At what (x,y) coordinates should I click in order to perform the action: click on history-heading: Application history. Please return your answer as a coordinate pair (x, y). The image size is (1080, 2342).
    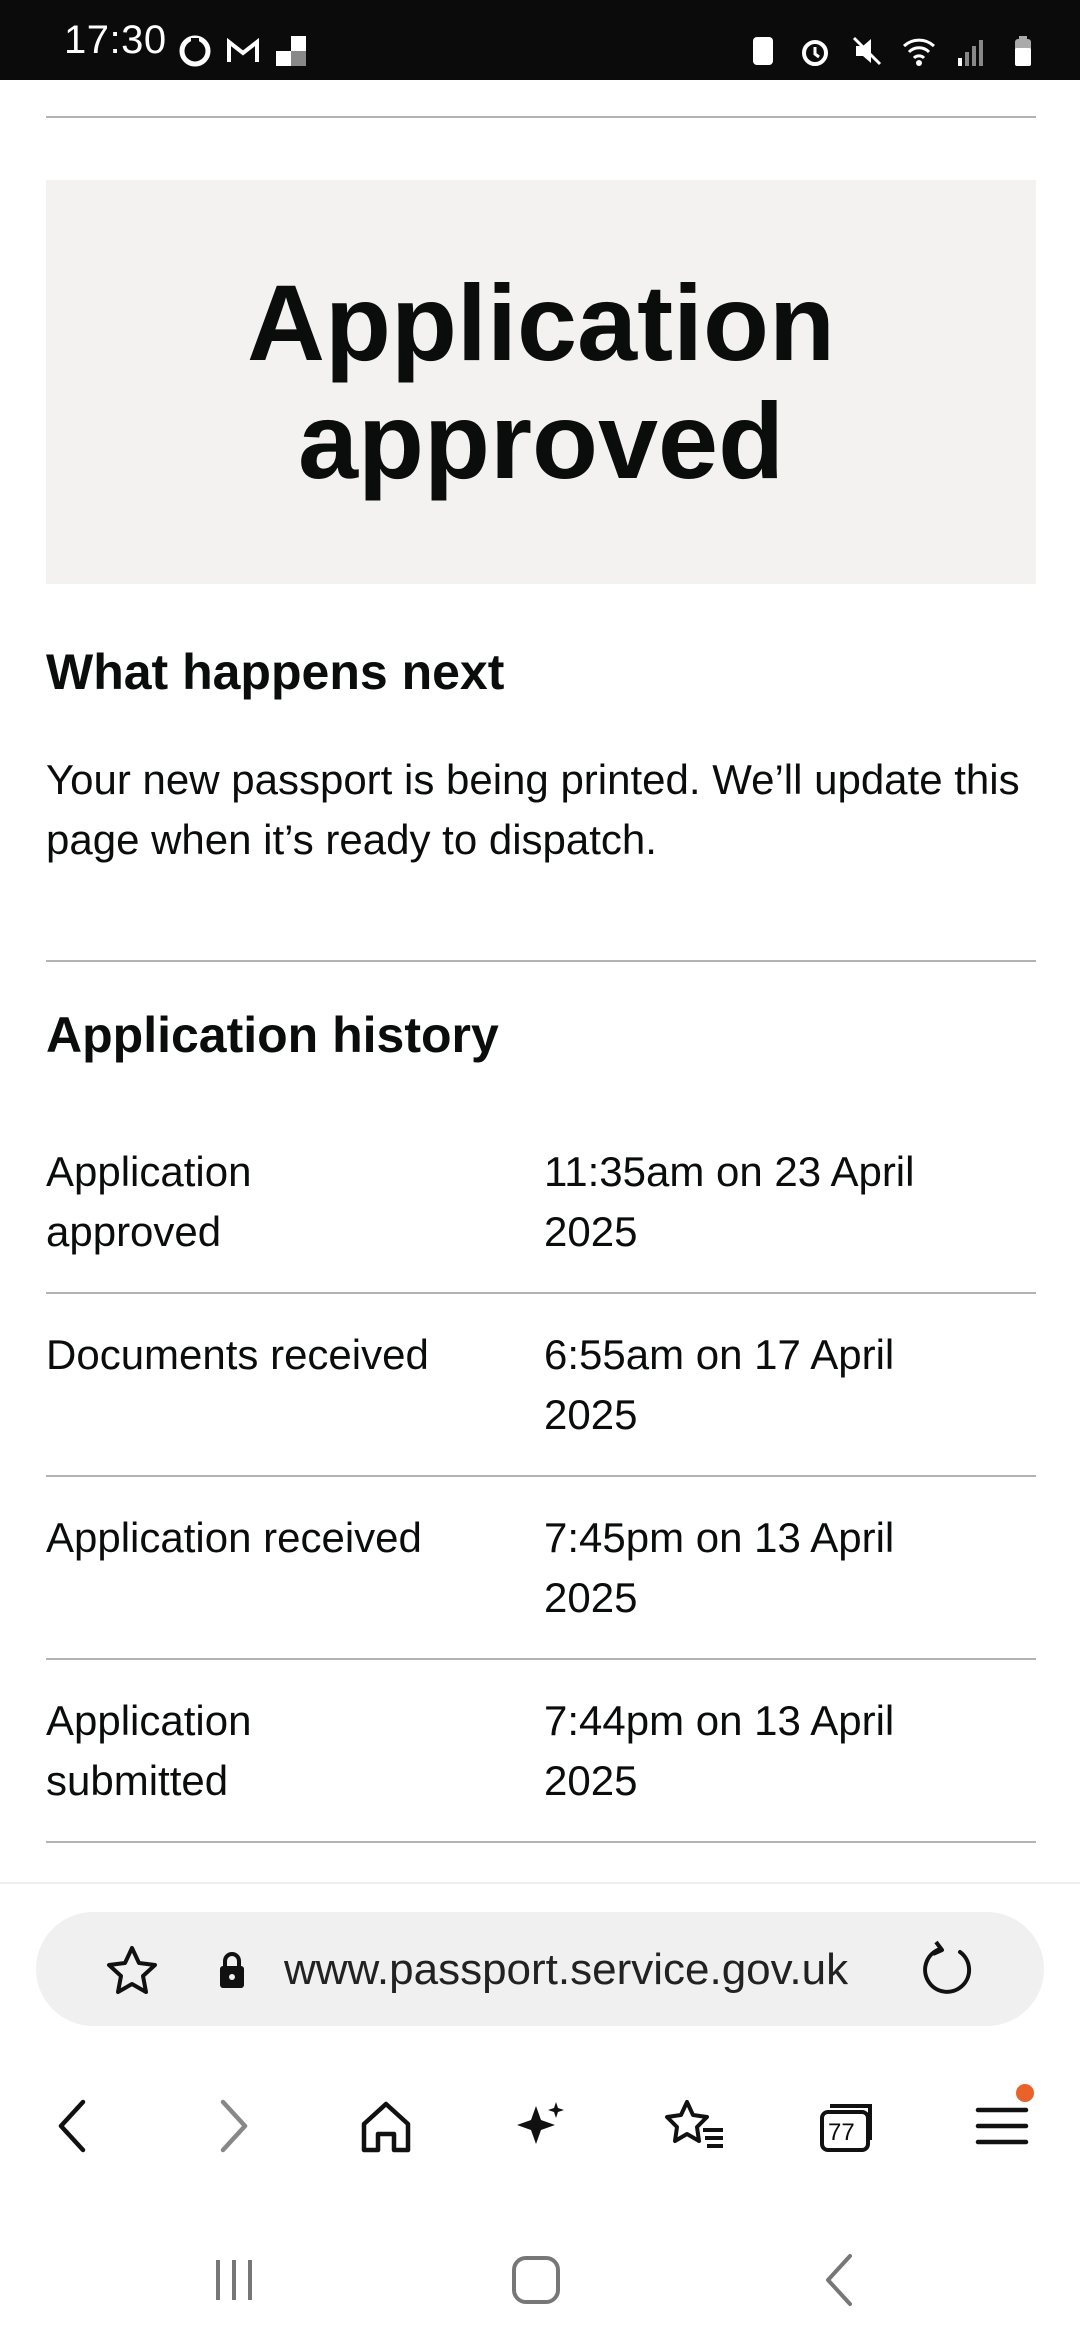
    Looking at the image, I should click on (272, 1035).